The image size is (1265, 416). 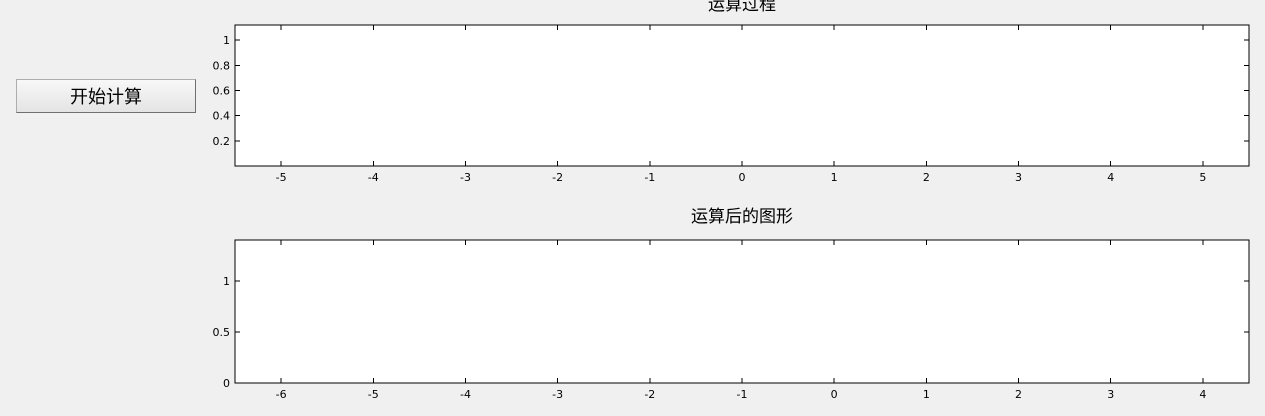 I want to click on y-tick-label: 0.2, so click(x=222, y=141).